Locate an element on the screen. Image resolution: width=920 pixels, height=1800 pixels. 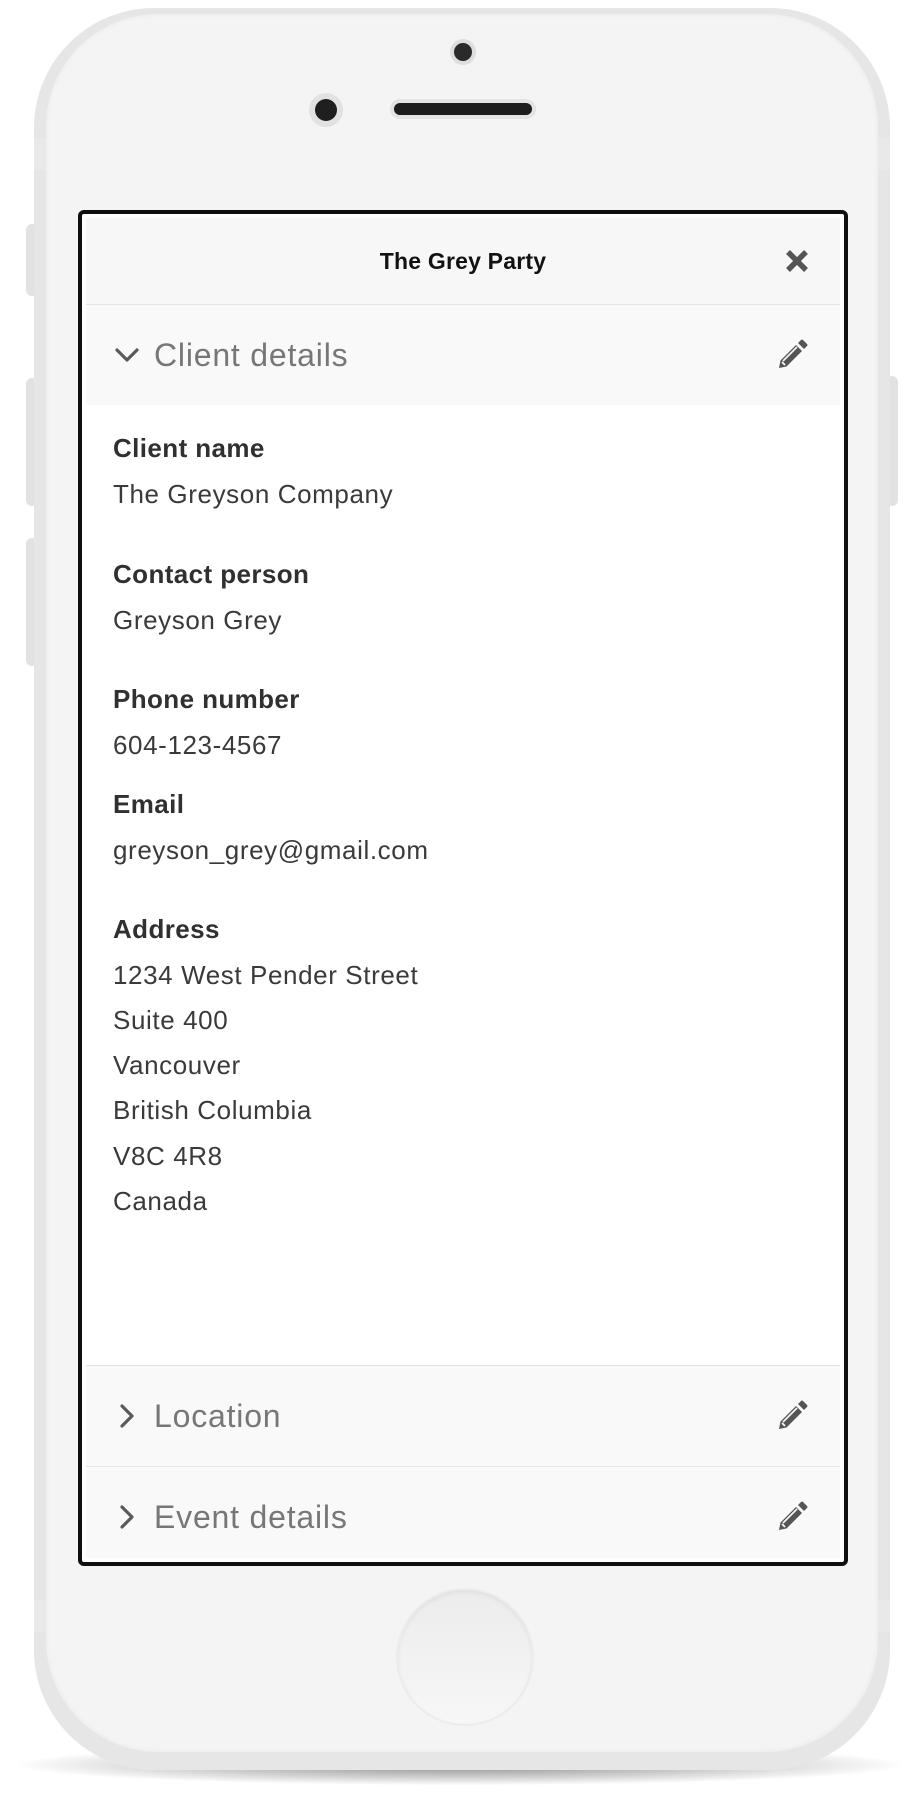
client-name-label: Client name is located at coordinates (189, 448).